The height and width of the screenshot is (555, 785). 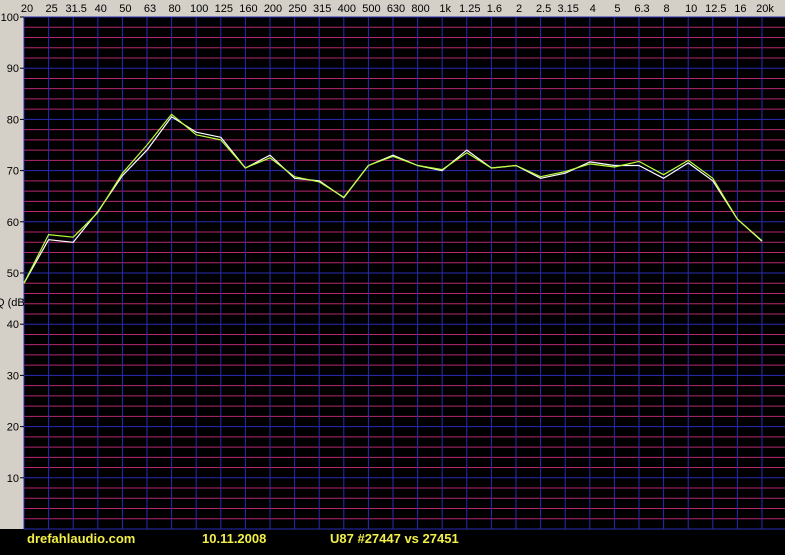 I want to click on x-tick-label: 160, so click(x=248, y=9).